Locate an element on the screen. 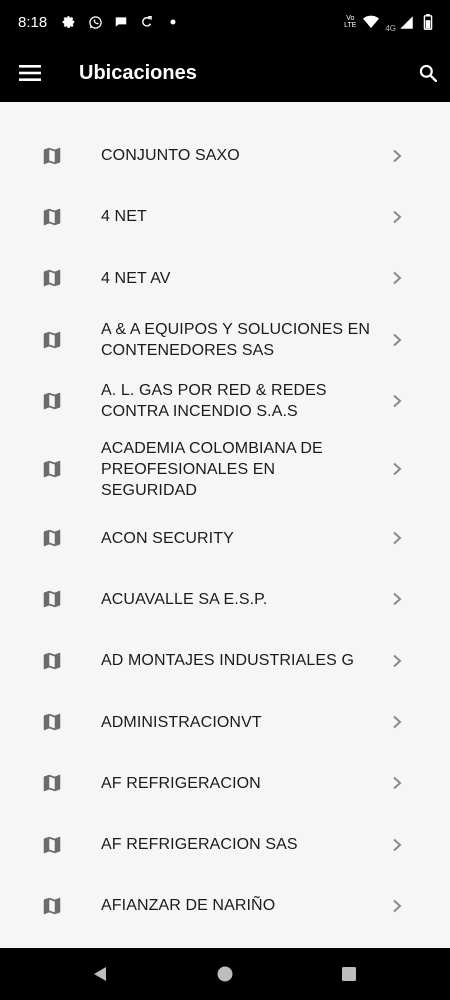 This screenshot has height=1000, width=450. home-icon is located at coordinates (225, 974).